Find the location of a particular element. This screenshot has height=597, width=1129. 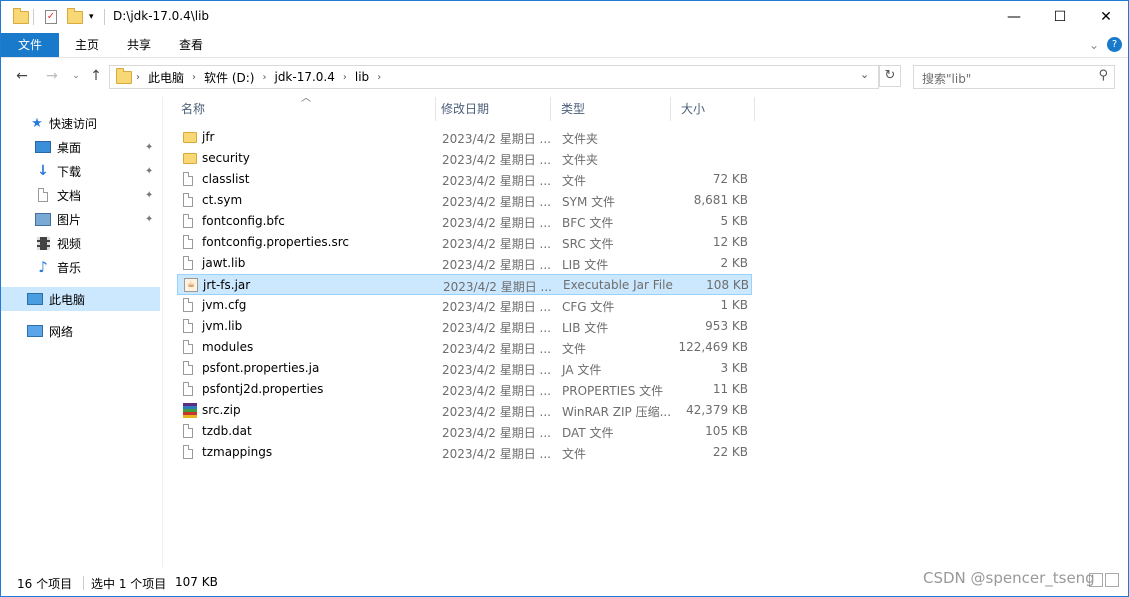

file-row: classlist 2023/4/2 星期日 ... 文件 72 KB is located at coordinates (464, 179).